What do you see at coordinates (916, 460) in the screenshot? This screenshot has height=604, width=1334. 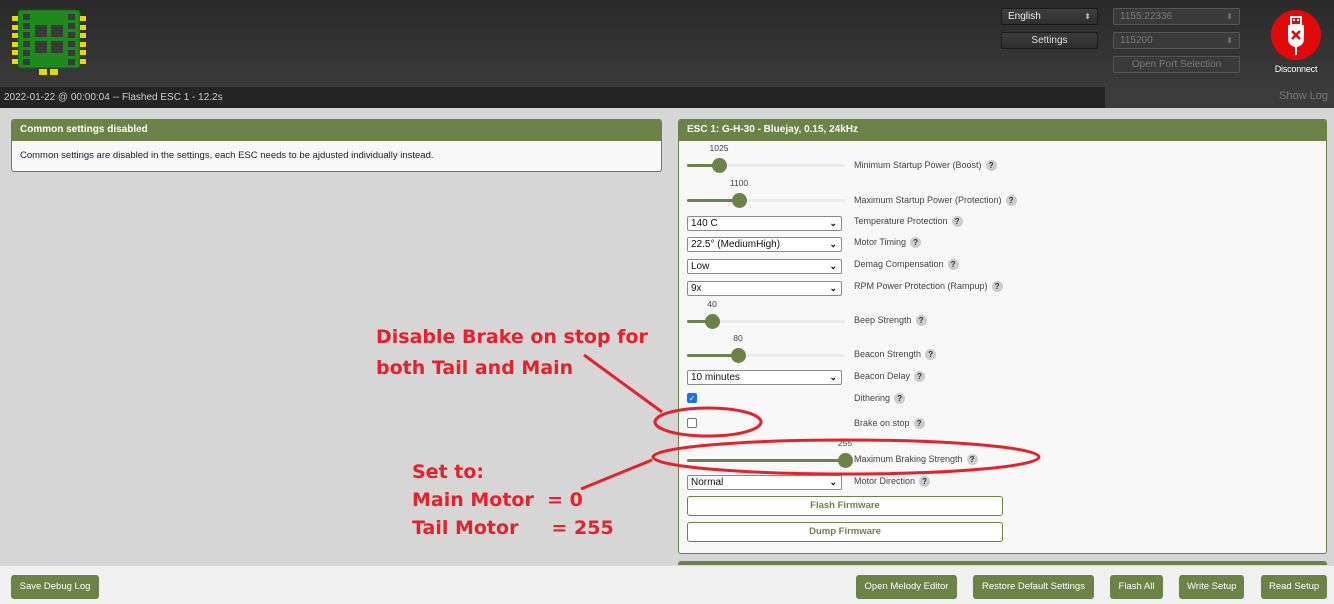 I see `setting-label: Maximum Braking Strength?` at bounding box center [916, 460].